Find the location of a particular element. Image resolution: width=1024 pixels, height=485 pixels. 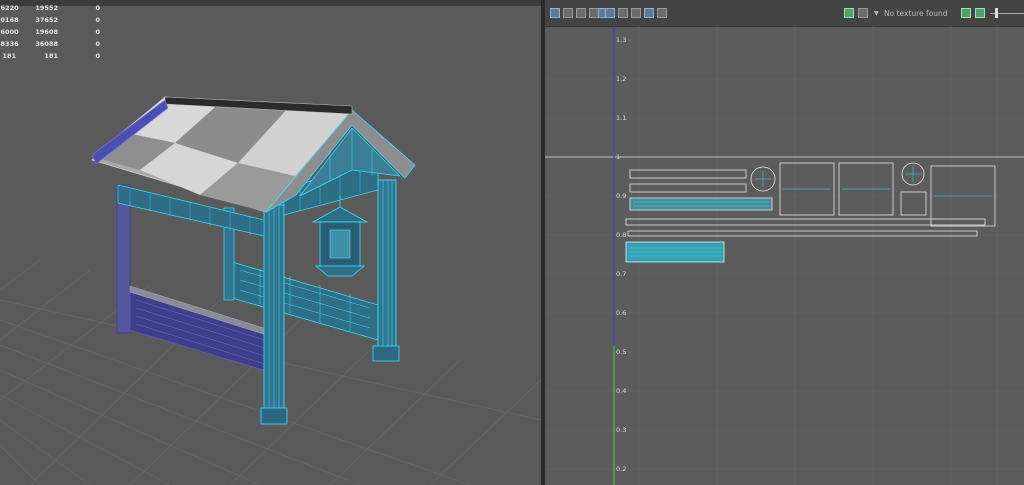

v-axis-tick: 1.3 is located at coordinates (621, 40).